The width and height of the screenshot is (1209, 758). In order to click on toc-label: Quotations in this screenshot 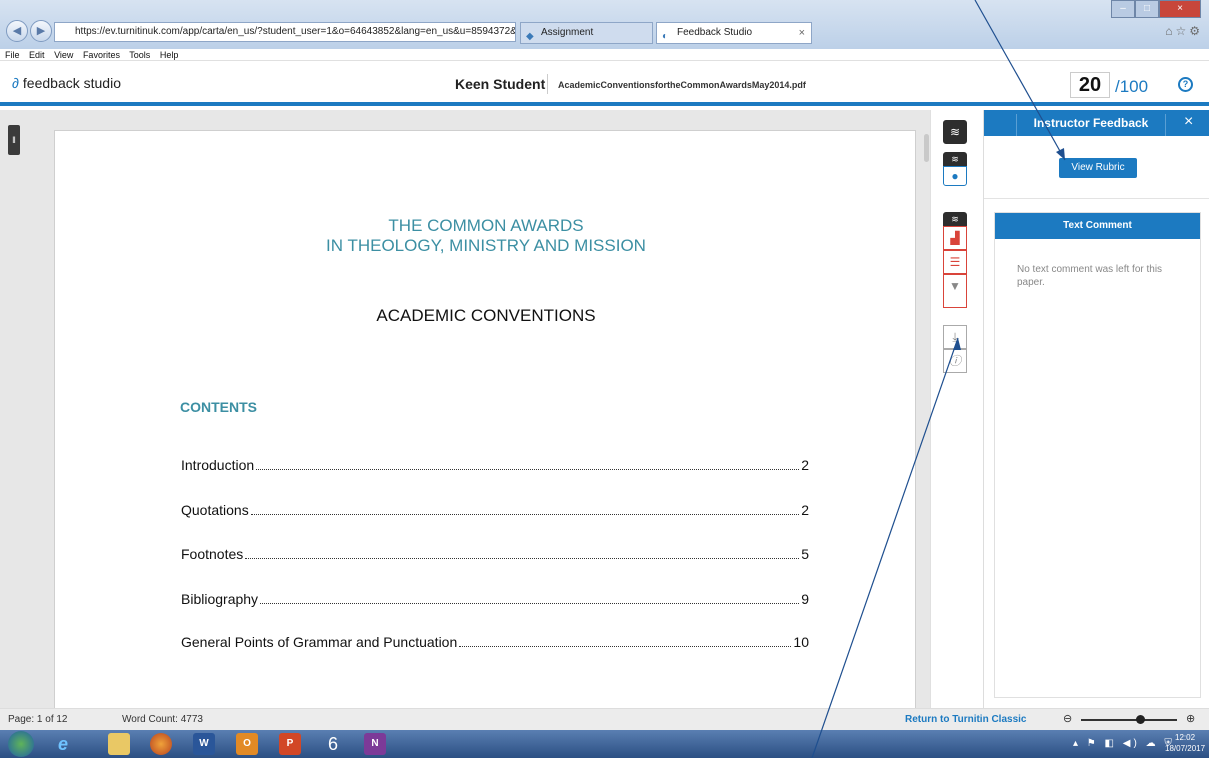, I will do `click(215, 510)`.